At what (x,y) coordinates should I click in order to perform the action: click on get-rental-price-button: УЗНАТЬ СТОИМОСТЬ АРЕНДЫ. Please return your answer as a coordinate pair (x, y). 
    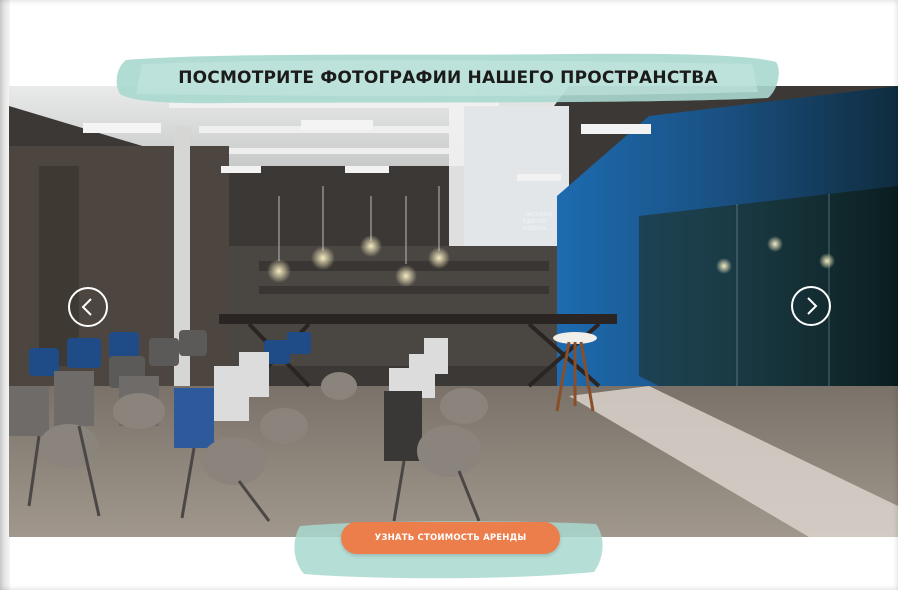
    Looking at the image, I should click on (450, 538).